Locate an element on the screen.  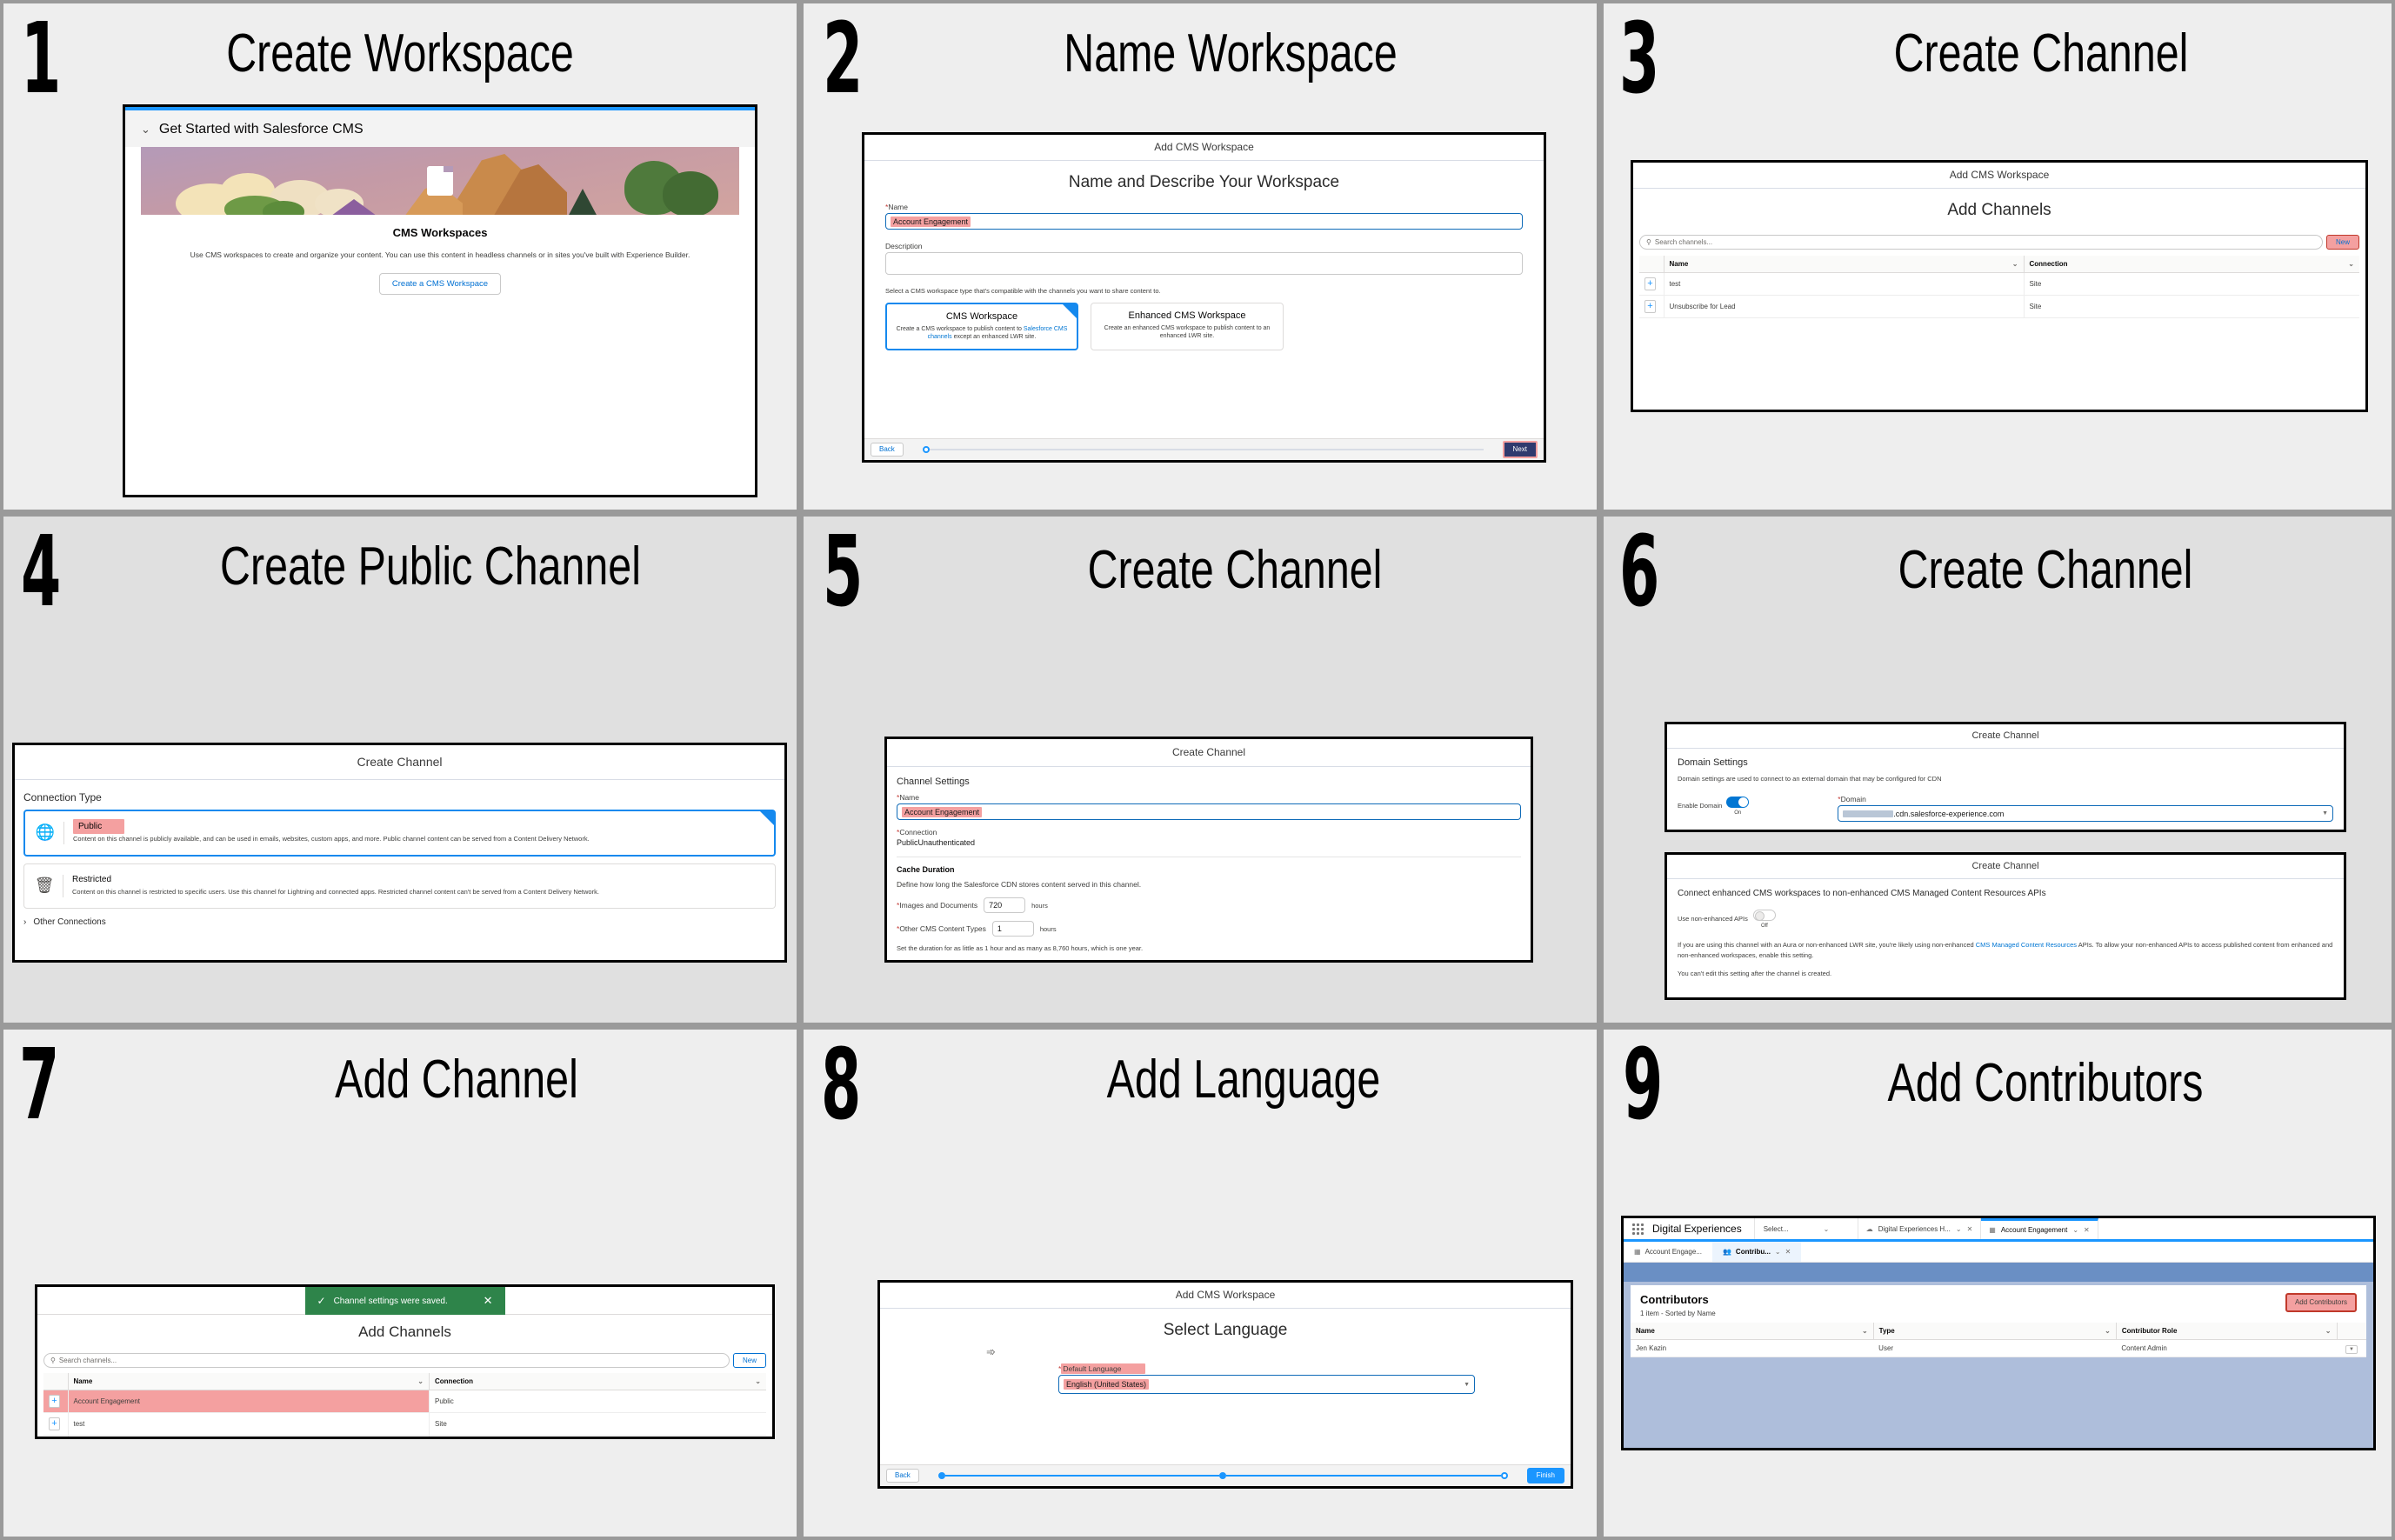
nav-tab-account-engagement: ▦ Account Engagement ⌄ ✕ is located at coordinates (2039, 1228).